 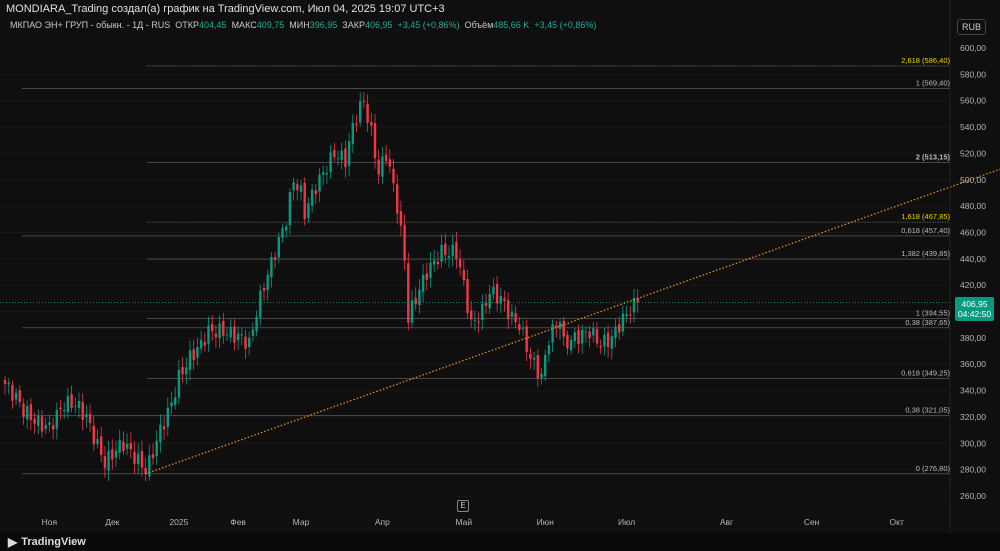 I want to click on symbol-name: МКПАО ЭН+ ГРУП - обыкн. - 1Д - RUS, so click(x=90, y=25).